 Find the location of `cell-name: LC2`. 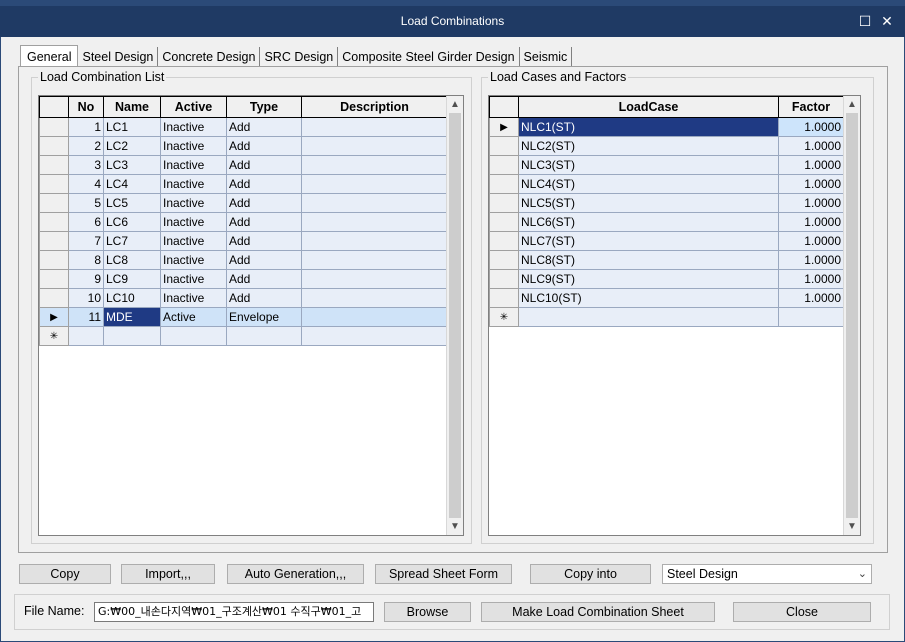

cell-name: LC2 is located at coordinates (132, 146).